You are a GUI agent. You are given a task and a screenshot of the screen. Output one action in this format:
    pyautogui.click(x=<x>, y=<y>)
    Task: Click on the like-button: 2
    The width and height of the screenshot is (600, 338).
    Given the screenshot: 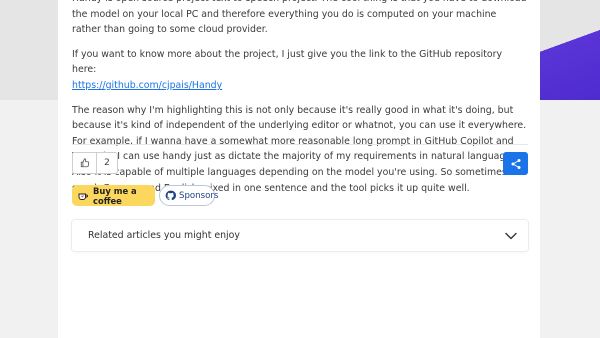 What is the action you would take?
    pyautogui.click(x=95, y=163)
    